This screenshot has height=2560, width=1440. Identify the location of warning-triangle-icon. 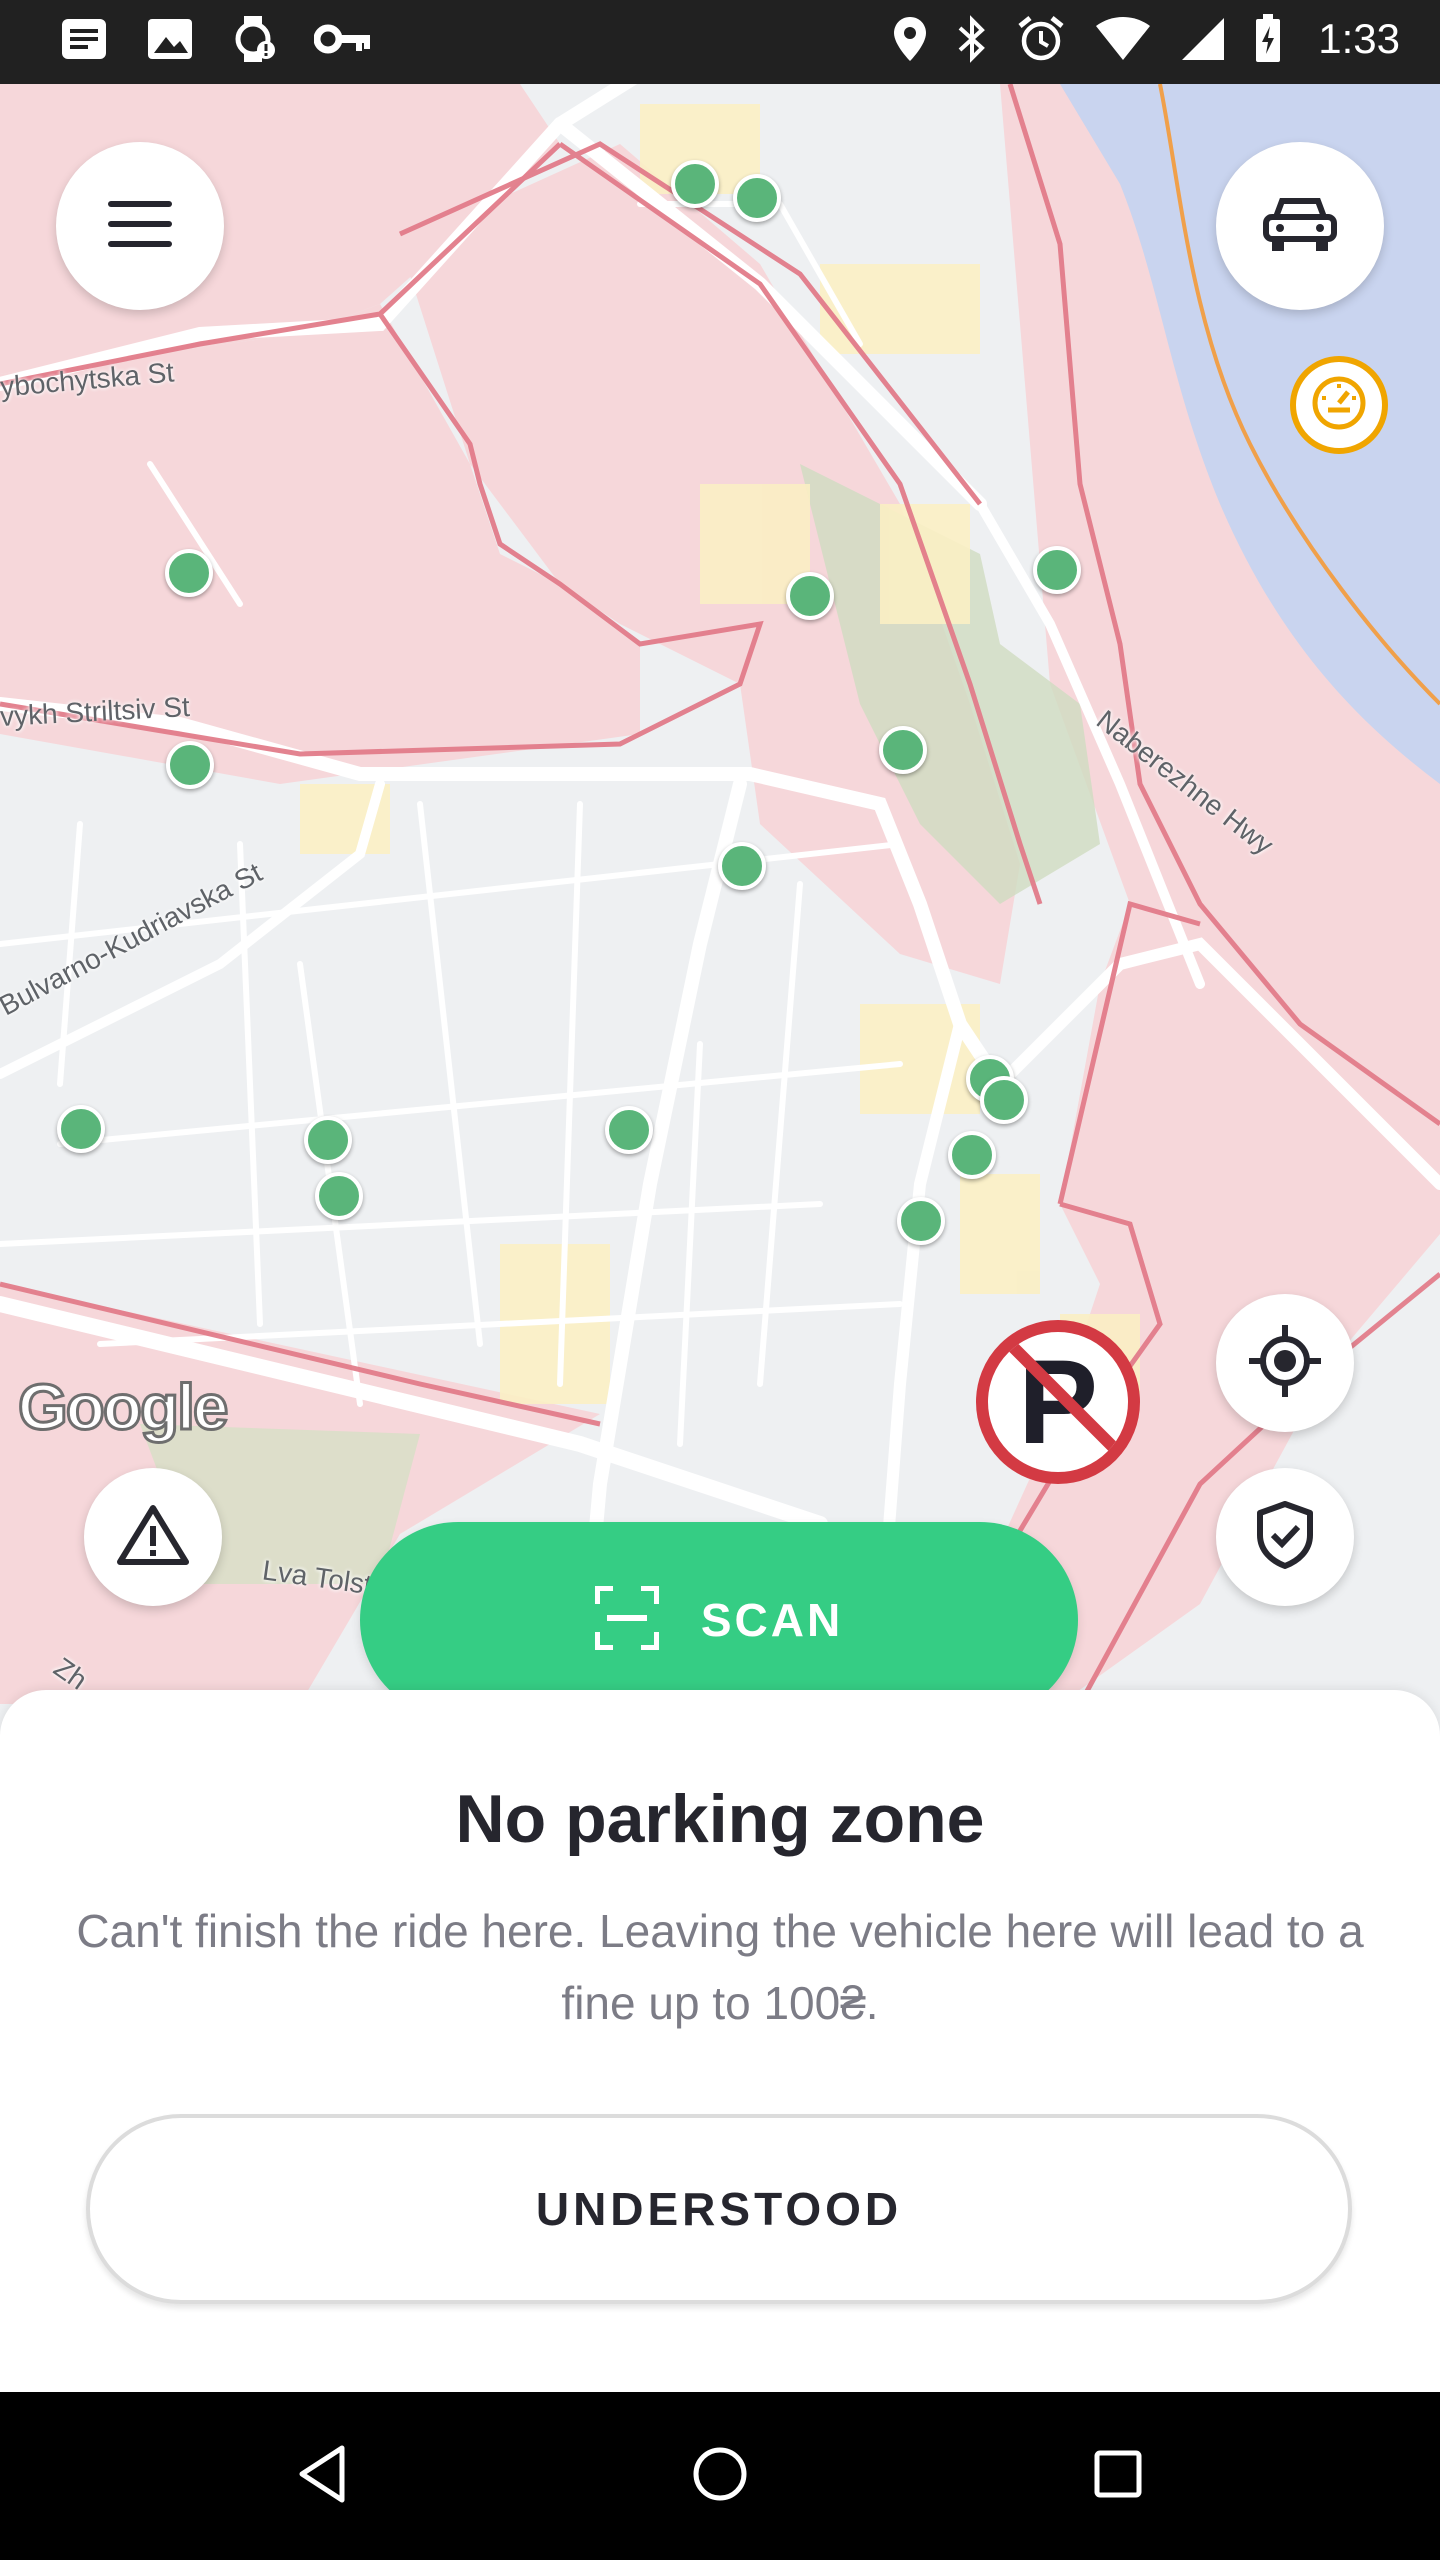
(153, 1537).